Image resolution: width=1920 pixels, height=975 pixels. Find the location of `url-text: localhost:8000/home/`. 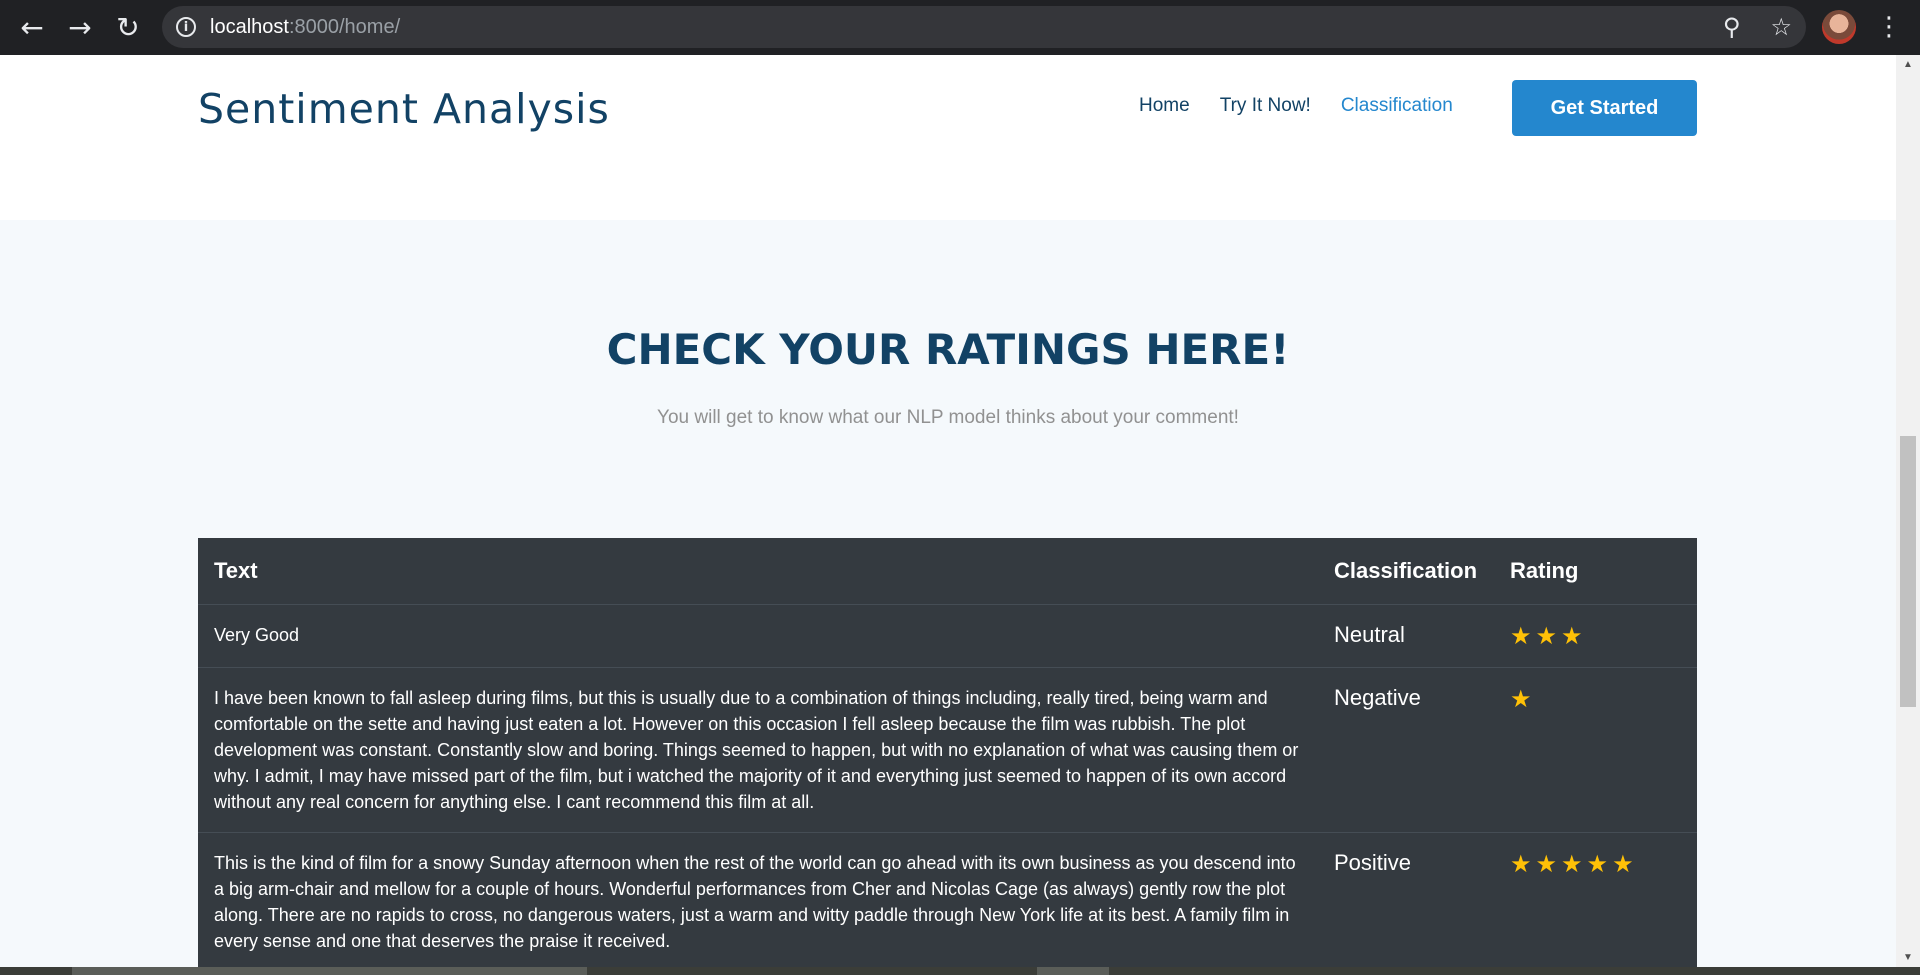

url-text: localhost:8000/home/ is located at coordinates (305, 27).